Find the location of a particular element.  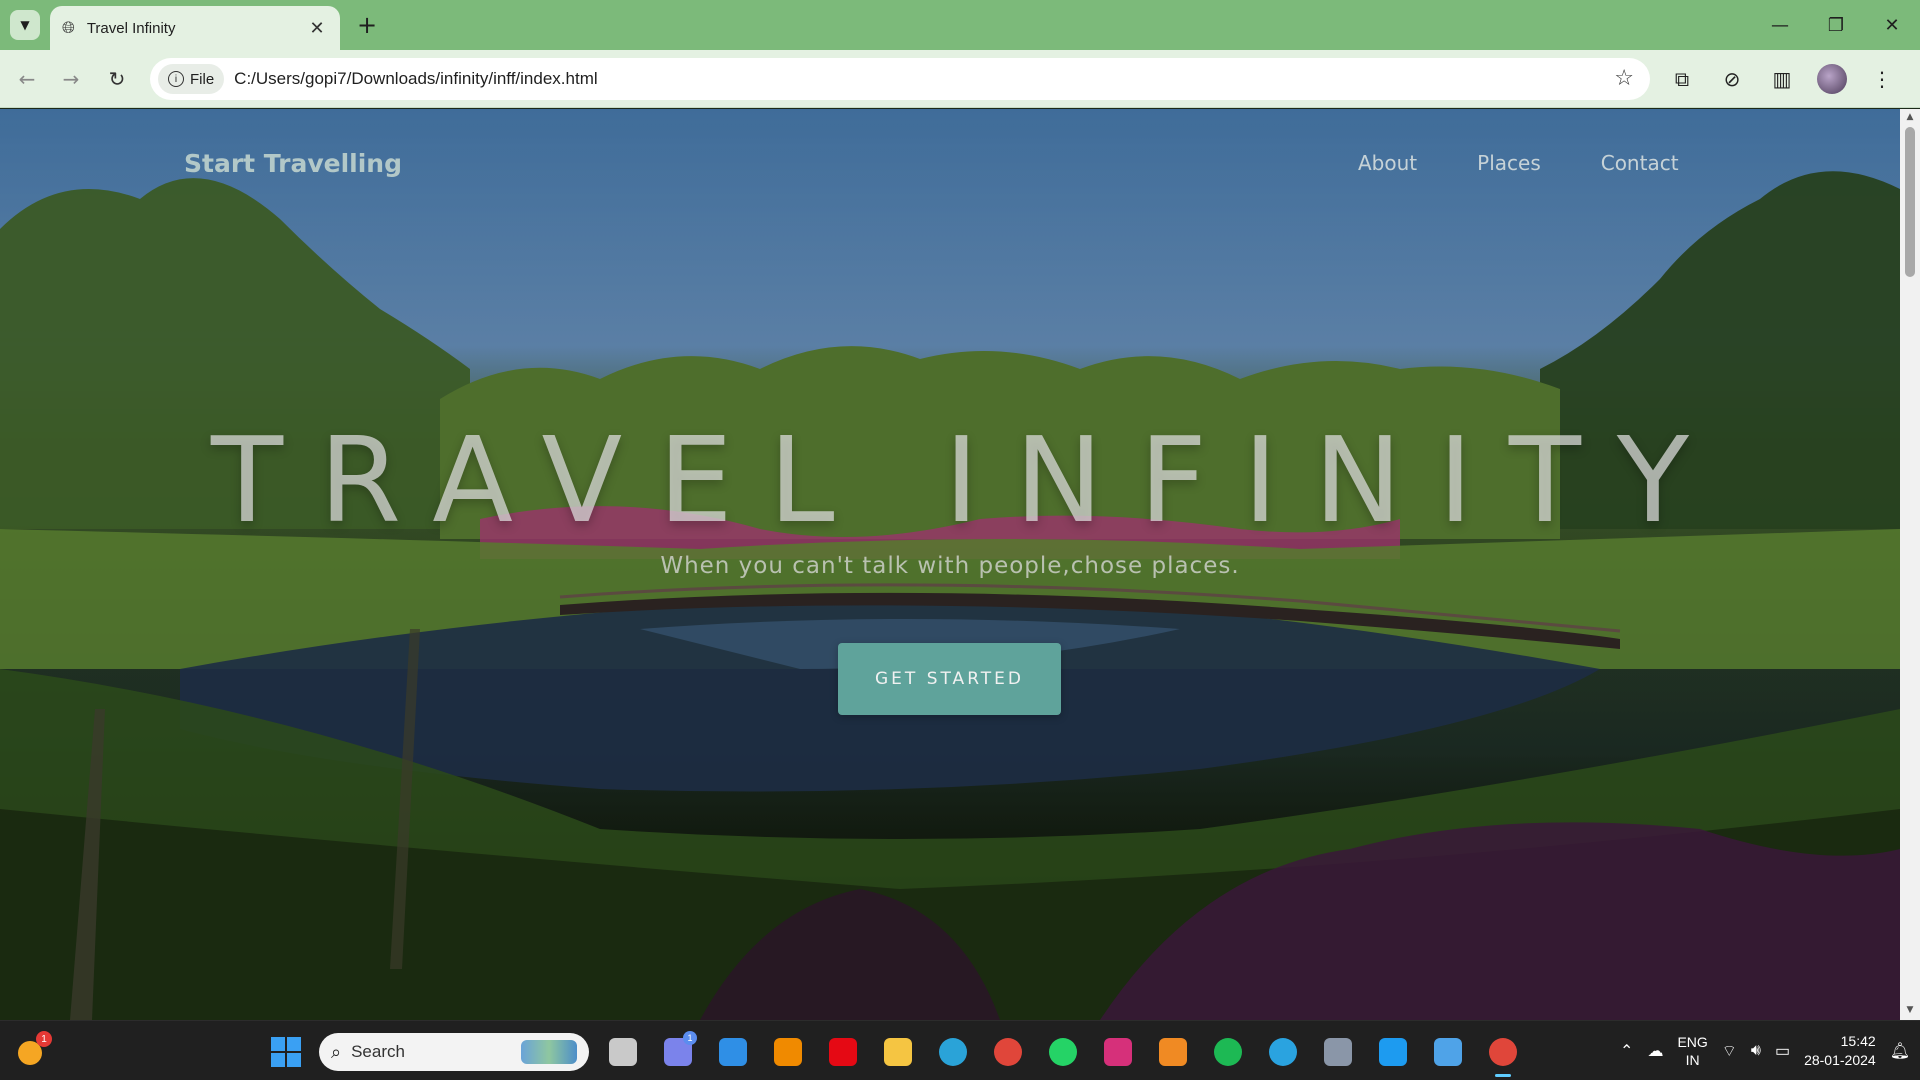

forward-arrow-icon: → is located at coordinates (71, 79).